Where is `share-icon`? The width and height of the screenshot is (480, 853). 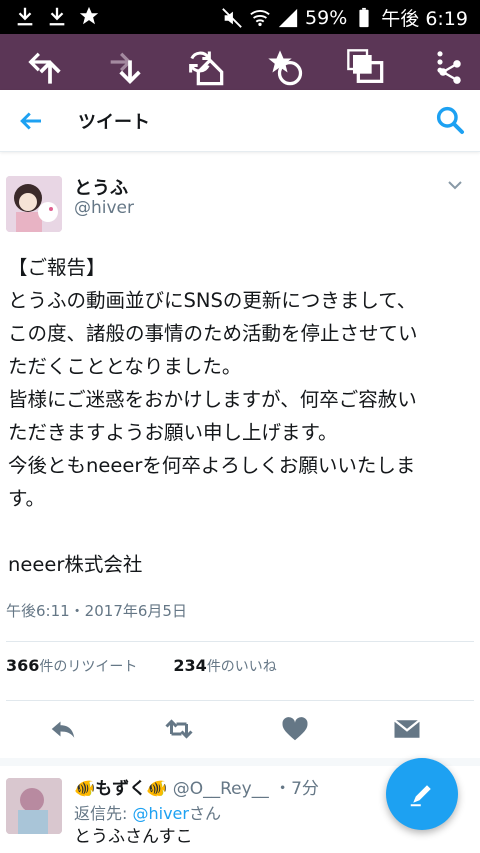 share-icon is located at coordinates (450, 72).